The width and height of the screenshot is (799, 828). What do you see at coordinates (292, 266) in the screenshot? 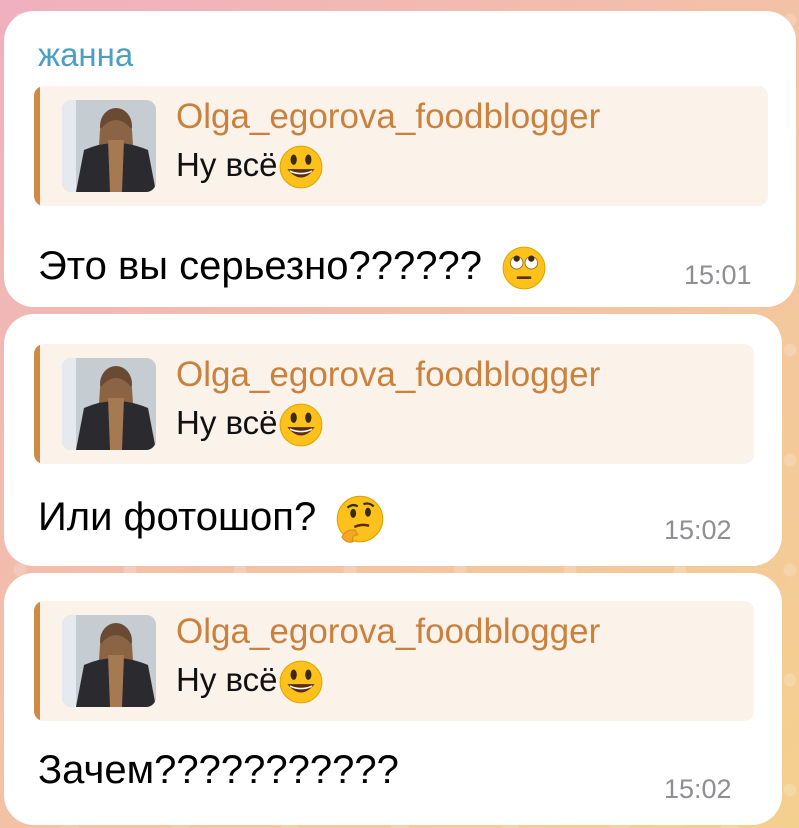
I see `message-text: Это вы серьезно??????` at bounding box center [292, 266].